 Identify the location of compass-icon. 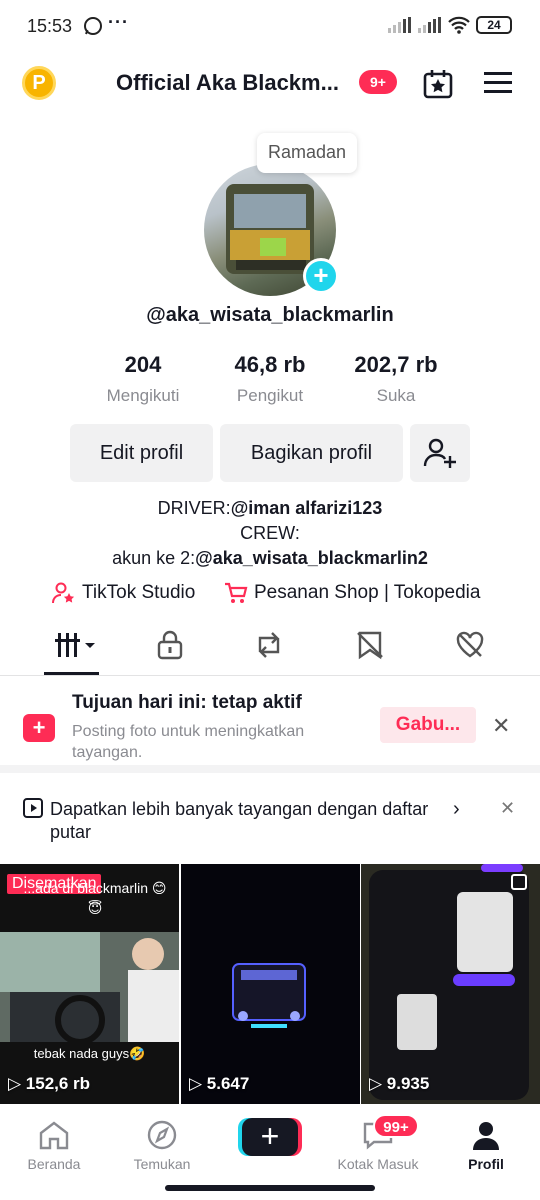
(162, 1135).